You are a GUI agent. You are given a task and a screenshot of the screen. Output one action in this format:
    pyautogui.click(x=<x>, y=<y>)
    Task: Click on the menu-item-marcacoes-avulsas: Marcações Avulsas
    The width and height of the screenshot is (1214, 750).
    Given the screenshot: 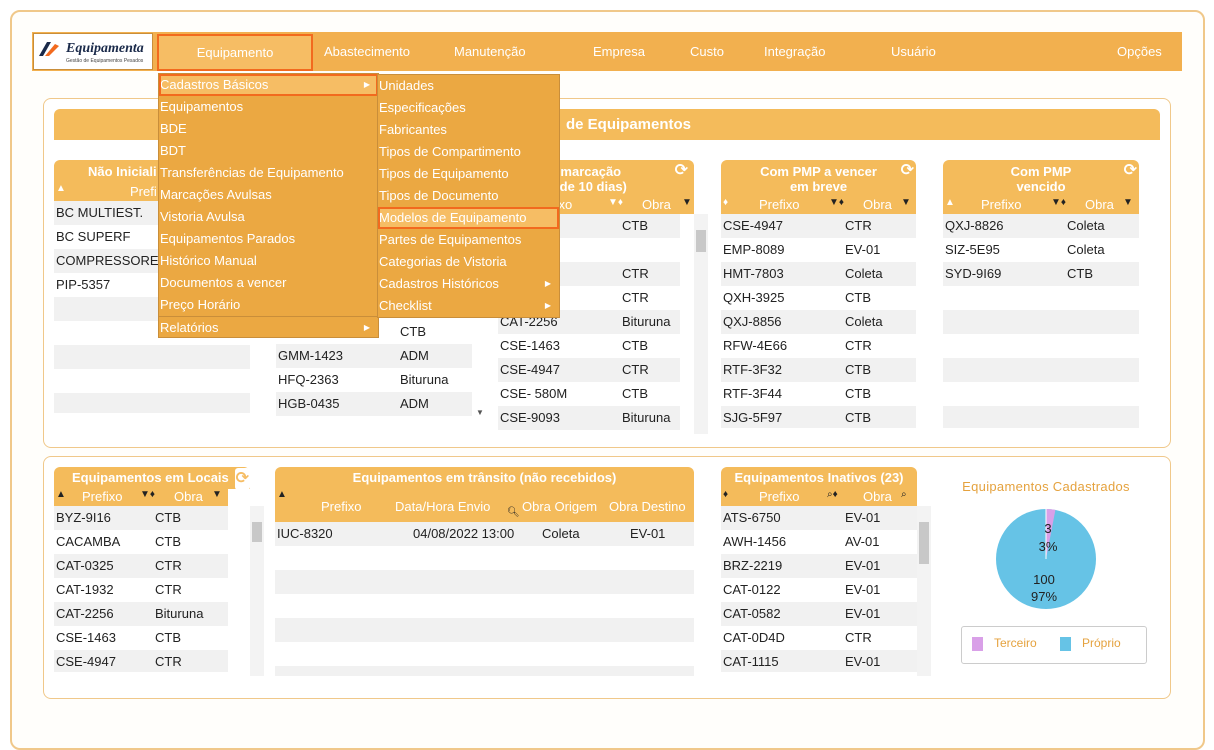 What is the action you would take?
    pyautogui.click(x=268, y=195)
    